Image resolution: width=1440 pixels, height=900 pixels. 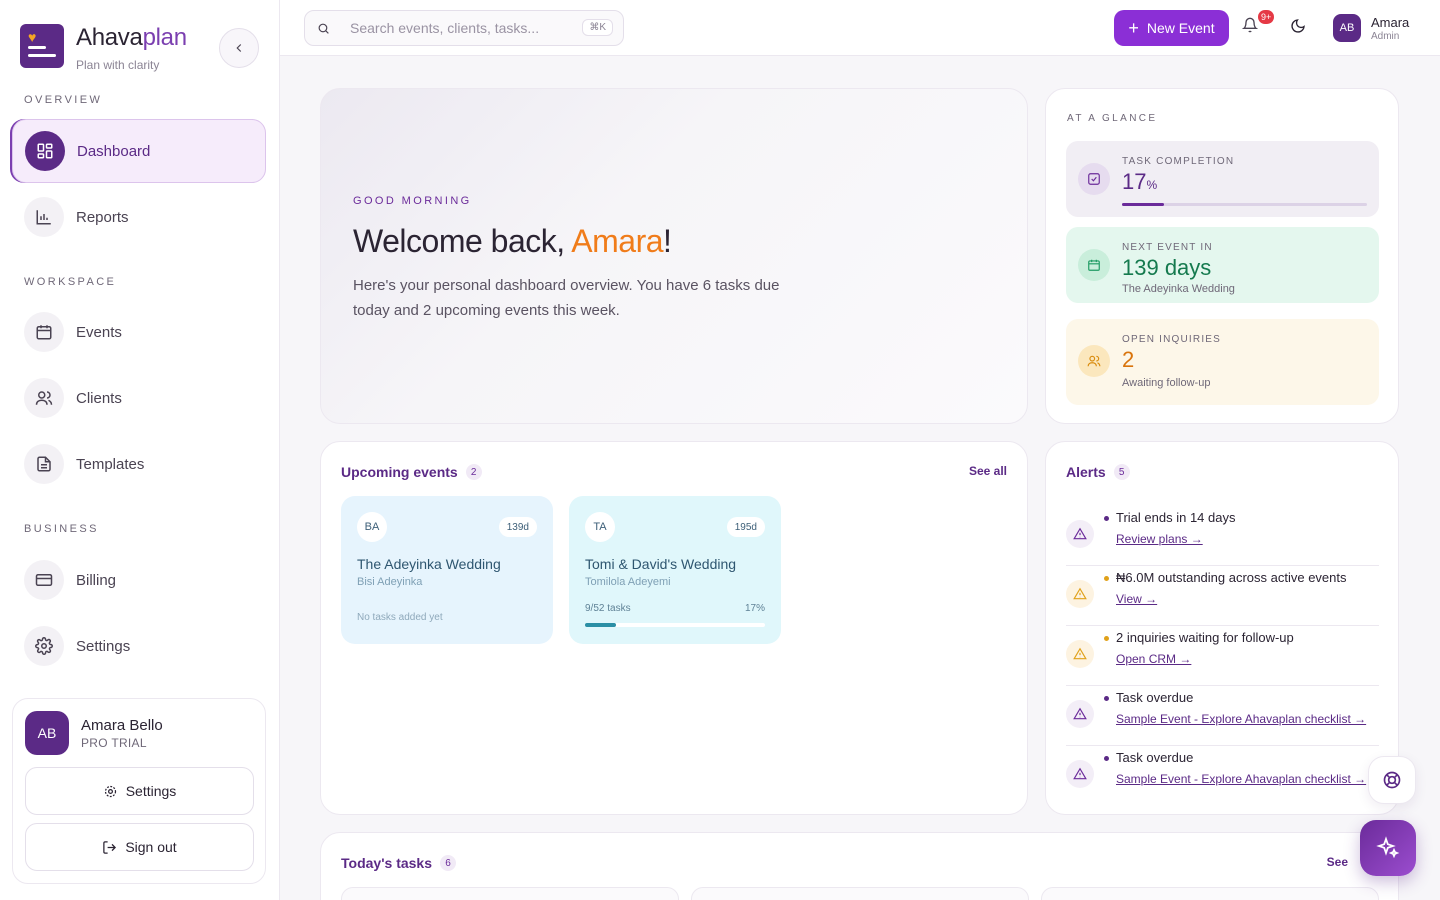 I want to click on chevron-left-icon, so click(x=239, y=48).